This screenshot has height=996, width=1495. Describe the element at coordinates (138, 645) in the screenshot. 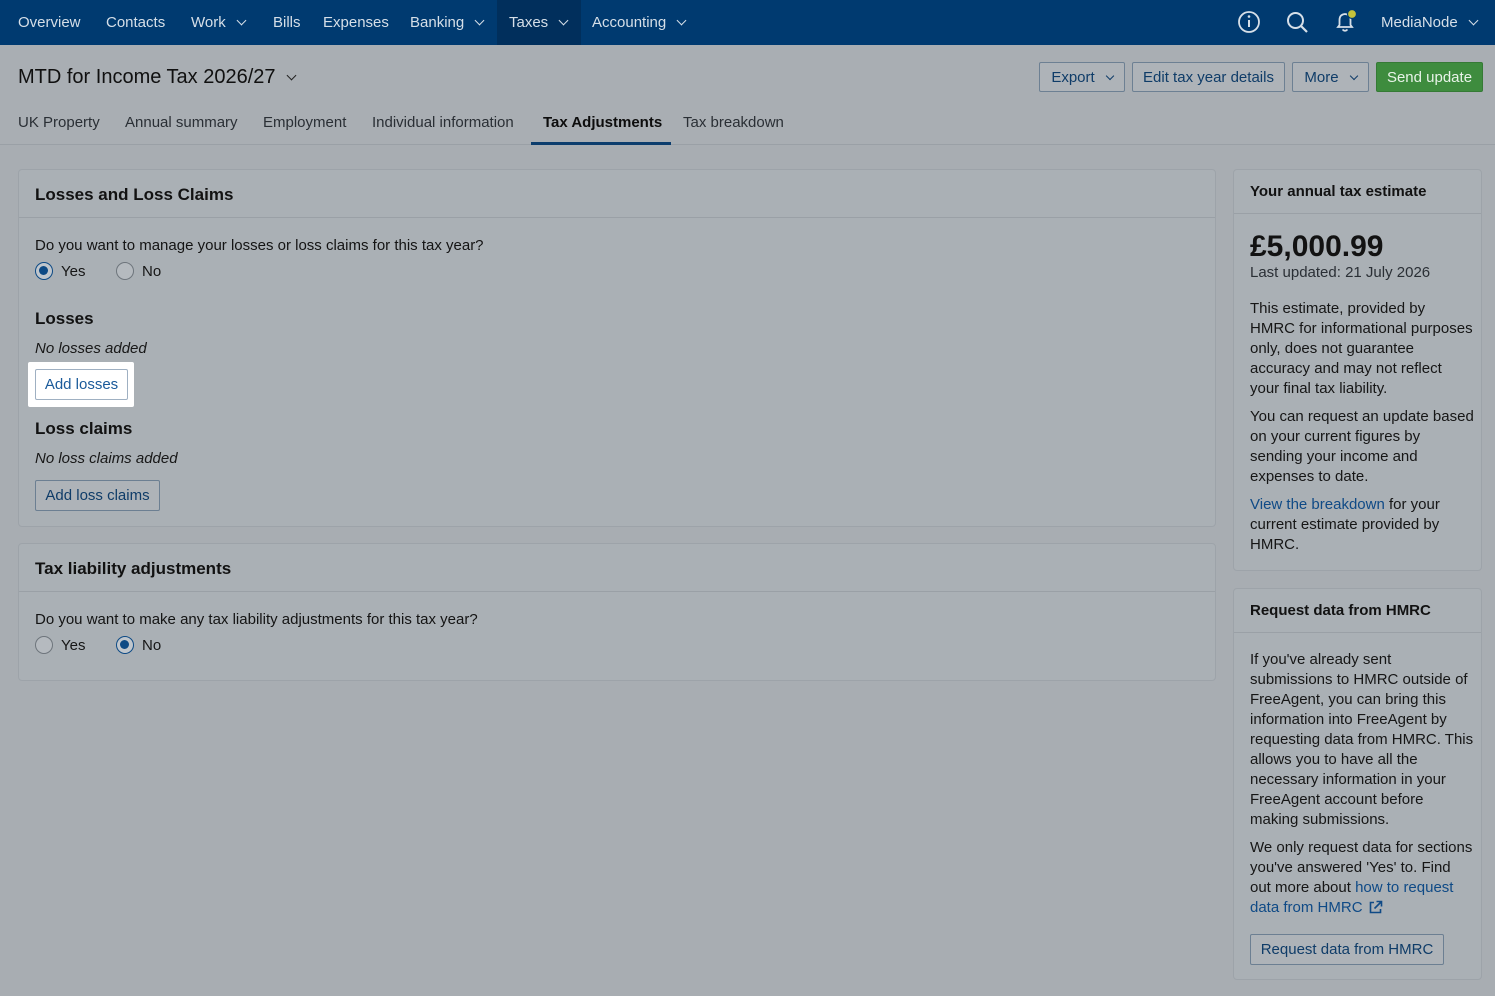

I see `liability-no-option: No` at that location.